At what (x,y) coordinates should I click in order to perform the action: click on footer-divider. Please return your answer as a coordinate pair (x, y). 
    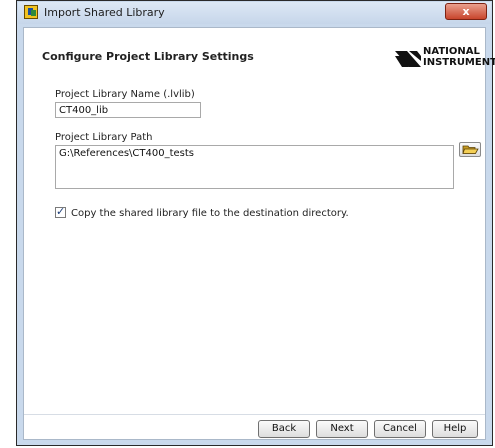
    Looking at the image, I should click on (254, 414).